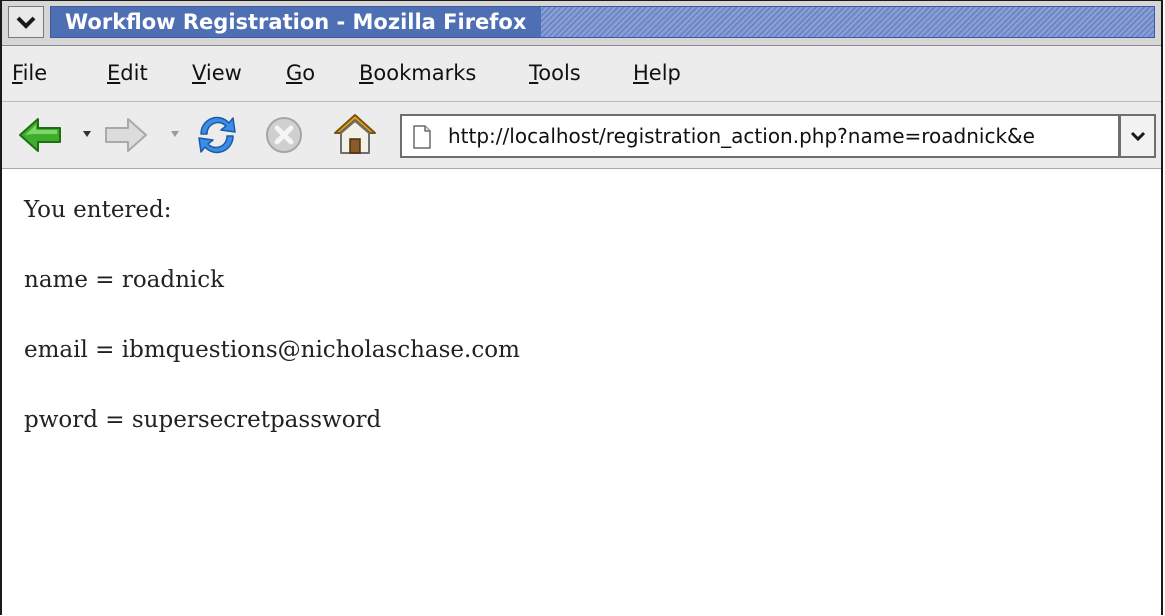  What do you see at coordinates (199, 73) in the screenshot?
I see `menu-view-accel: V` at bounding box center [199, 73].